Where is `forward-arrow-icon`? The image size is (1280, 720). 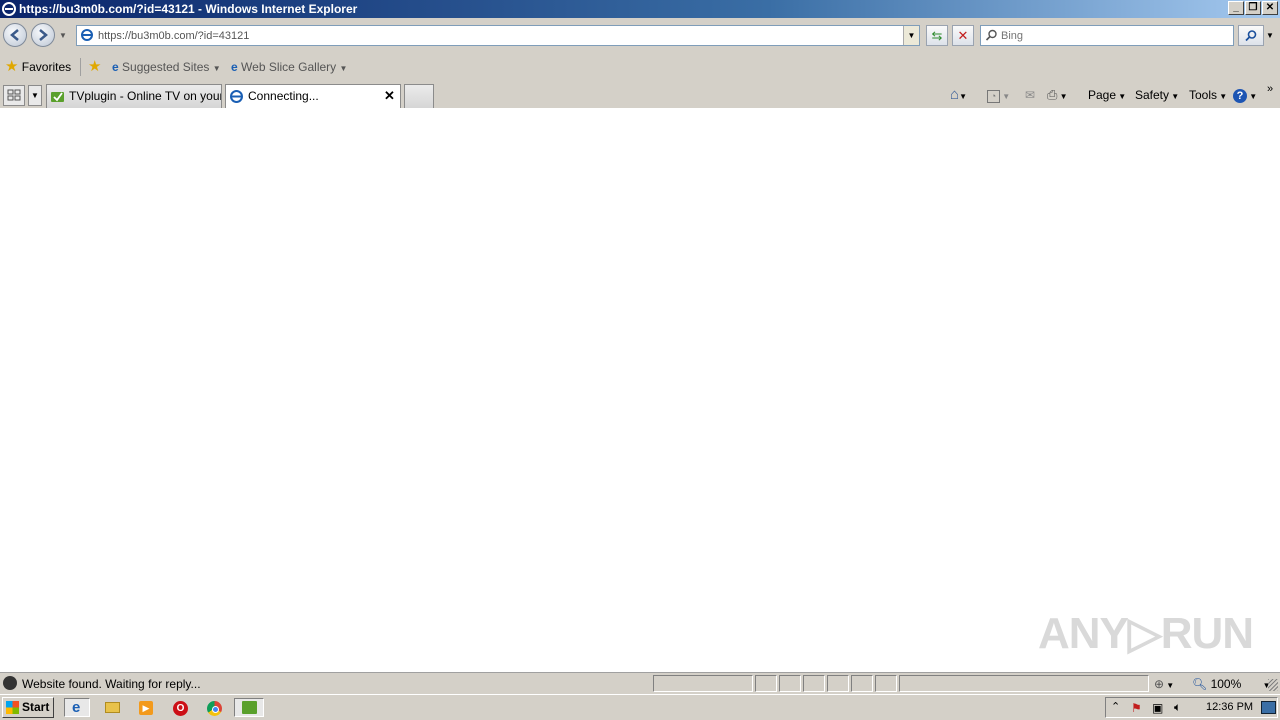
forward-arrow-icon is located at coordinates (43, 35).